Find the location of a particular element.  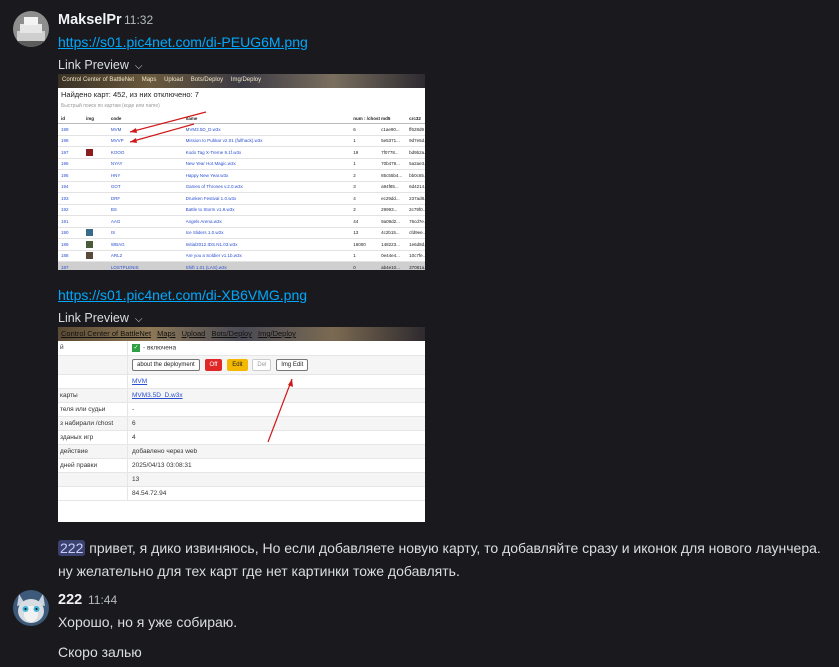

message-text-line1: Хорошо, но я уже собираю. is located at coordinates (148, 622).